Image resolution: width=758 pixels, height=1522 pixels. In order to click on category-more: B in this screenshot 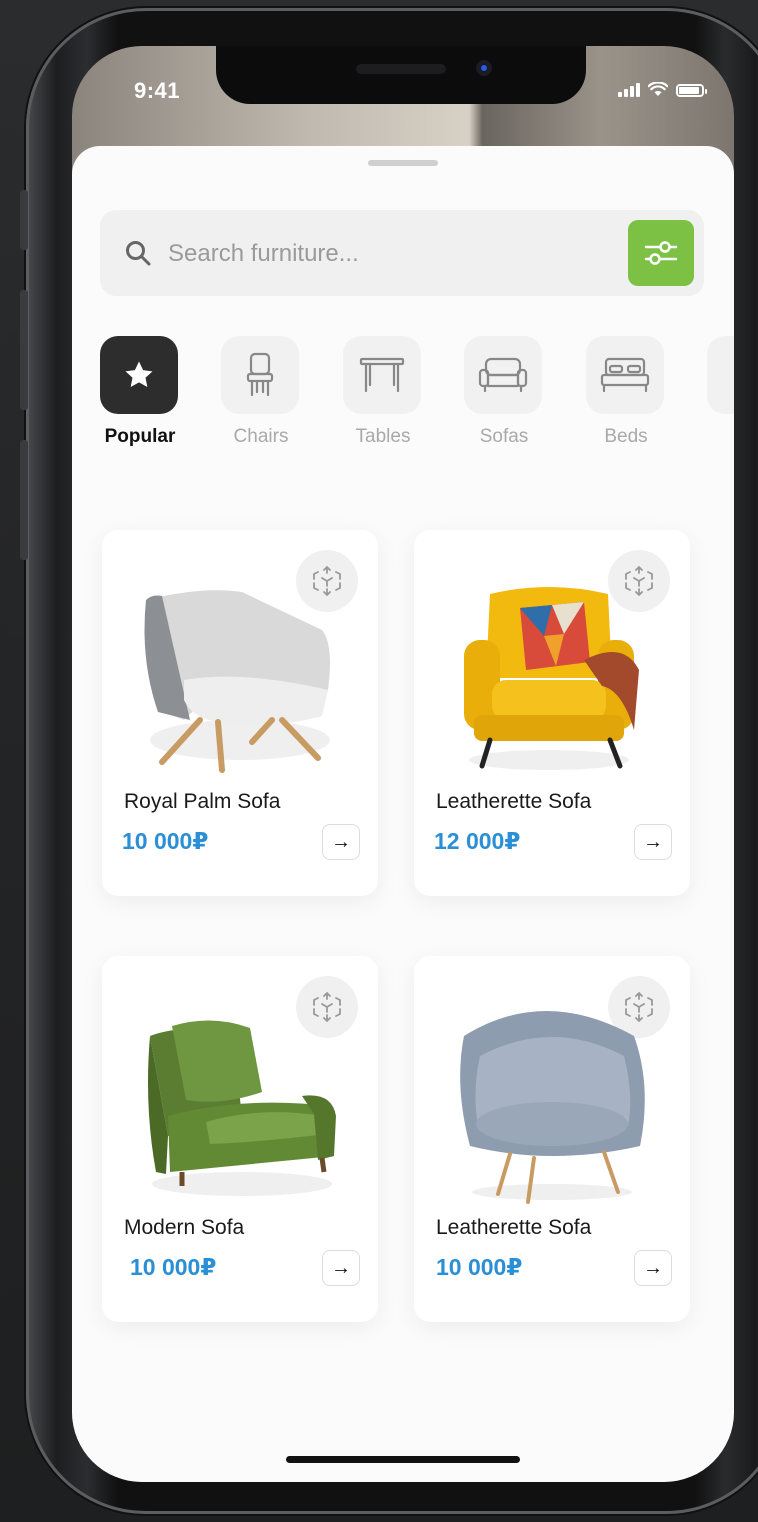, I will do `click(715, 396)`.